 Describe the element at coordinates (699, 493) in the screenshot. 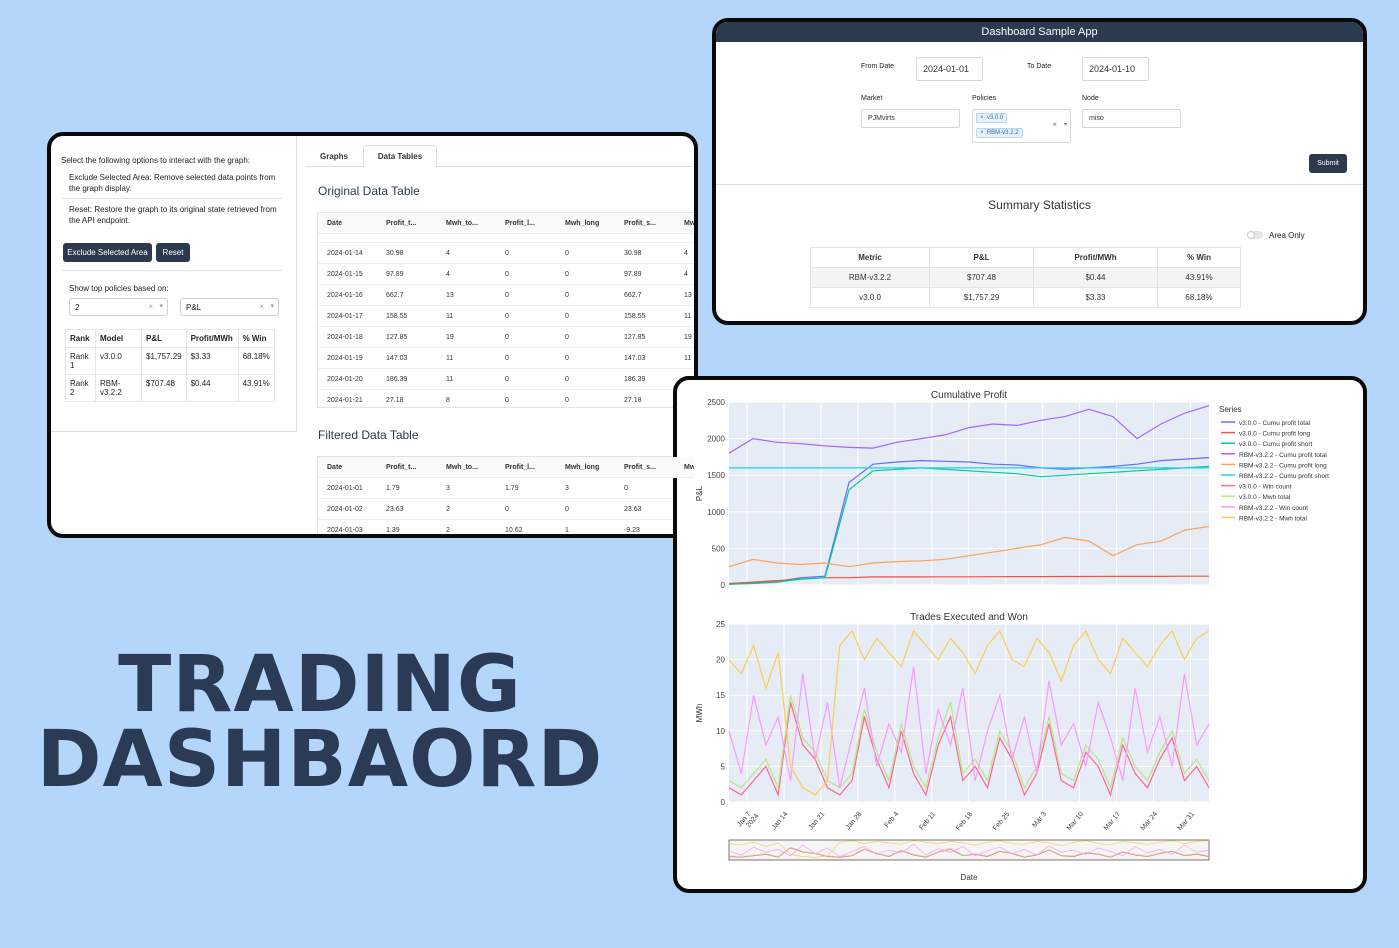

I see `y-axis-label: P&L` at that location.